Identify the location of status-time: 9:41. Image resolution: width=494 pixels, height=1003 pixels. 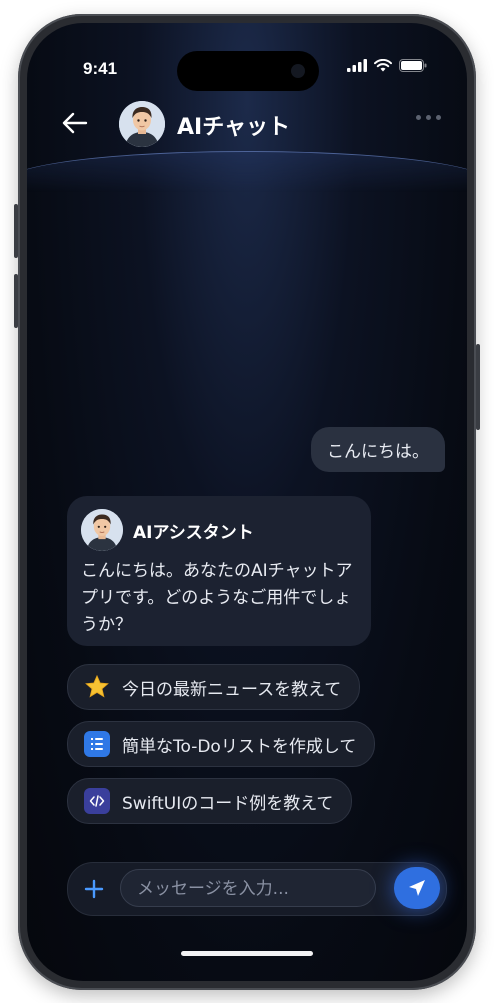
(100, 68).